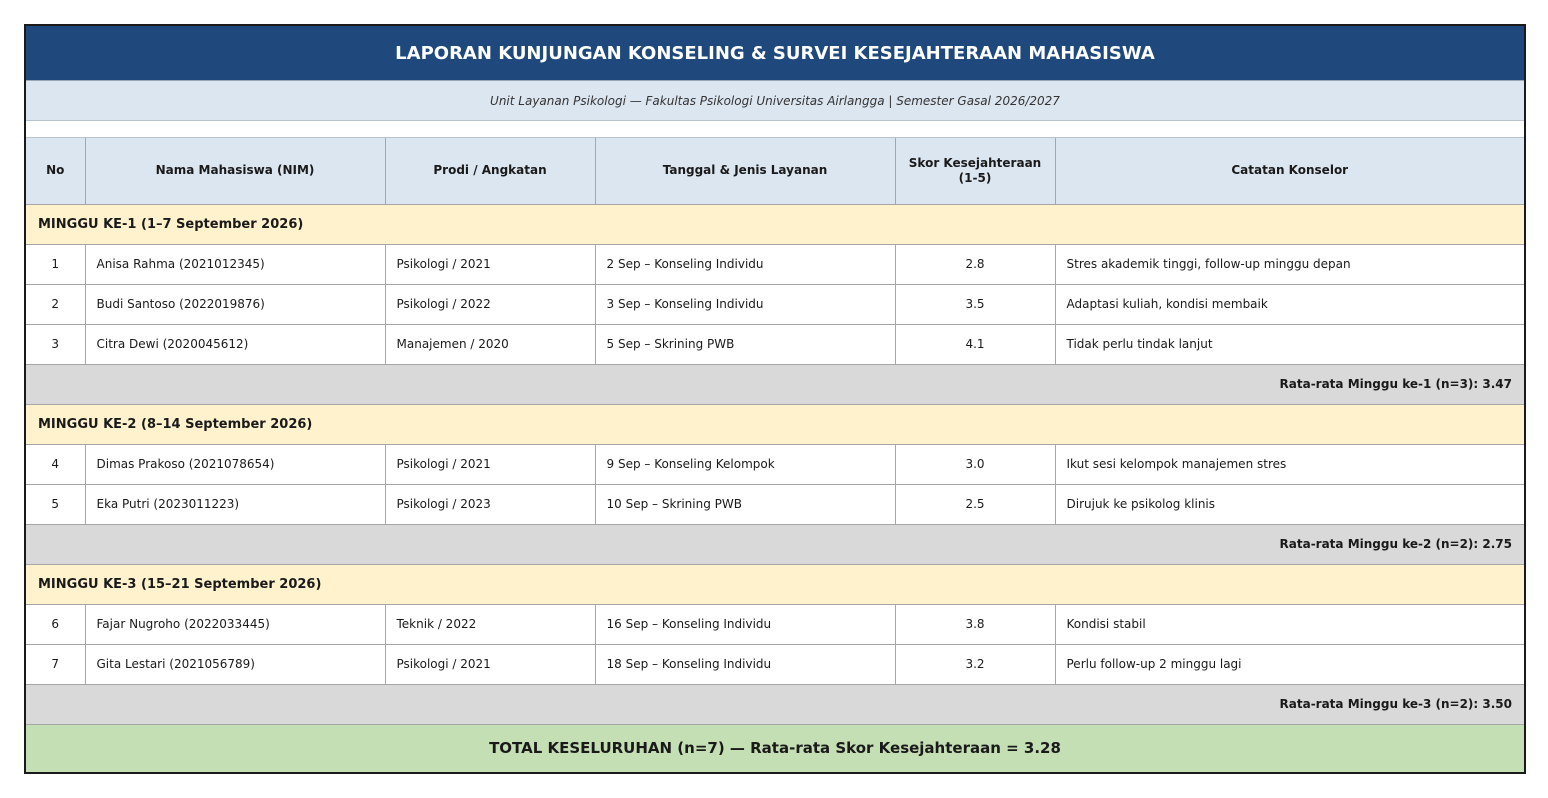 This screenshot has width=1548, height=798. What do you see at coordinates (56, 264) in the screenshot?
I see `cell-no: 1` at bounding box center [56, 264].